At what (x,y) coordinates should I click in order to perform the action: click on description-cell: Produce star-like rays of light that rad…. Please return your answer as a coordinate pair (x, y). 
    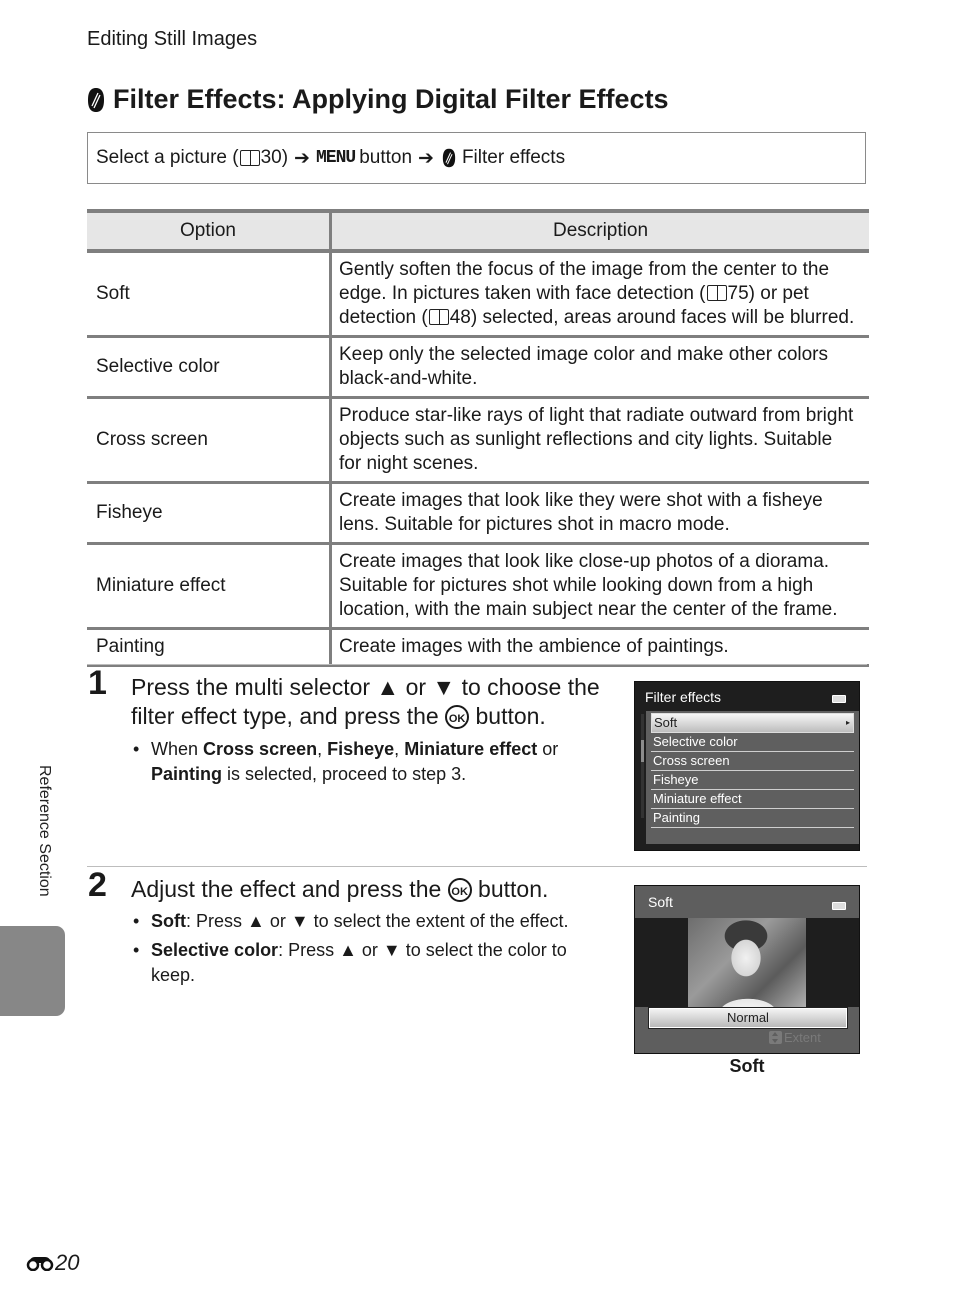
    Looking at the image, I should click on (599, 440).